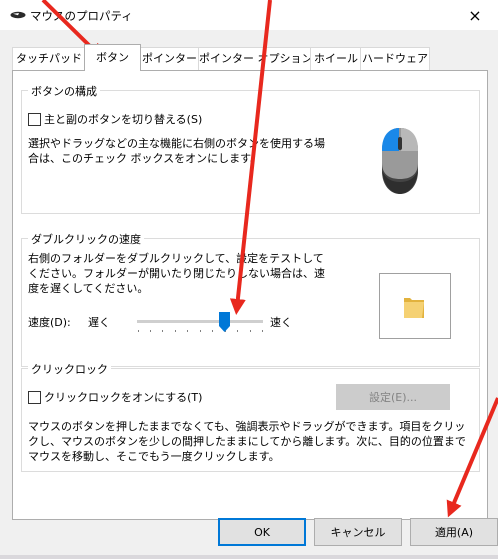 The image size is (498, 559). Describe the element at coordinates (395, 58) in the screenshot. I see `tab-hardware: ハードウェア` at that location.